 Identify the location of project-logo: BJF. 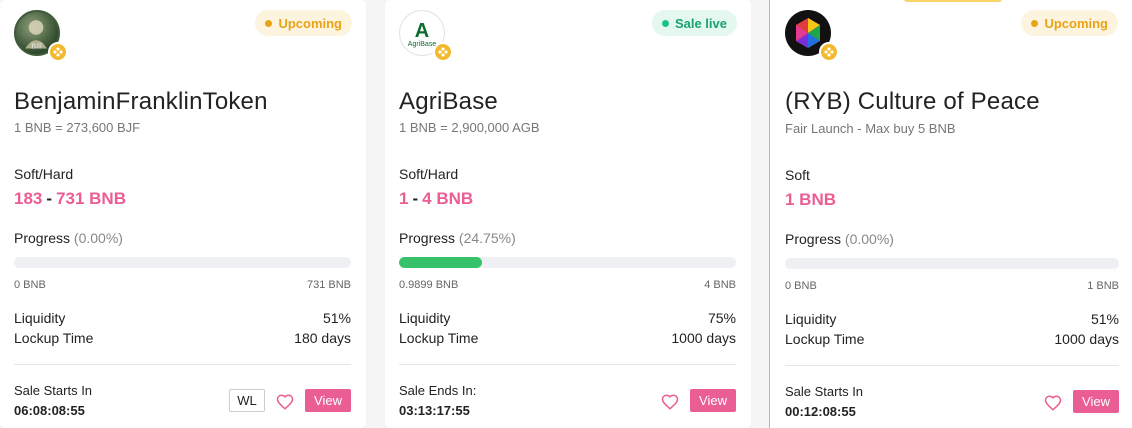
(41, 36).